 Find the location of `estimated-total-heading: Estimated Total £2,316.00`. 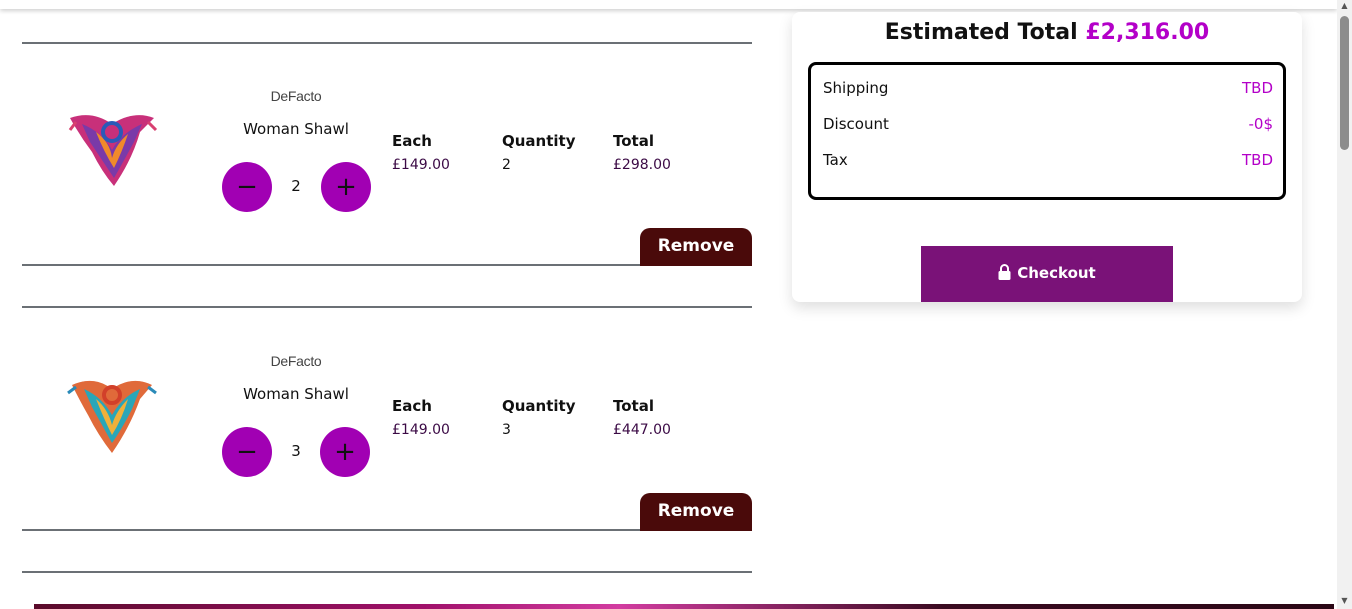

estimated-total-heading: Estimated Total £2,316.00 is located at coordinates (1047, 32).